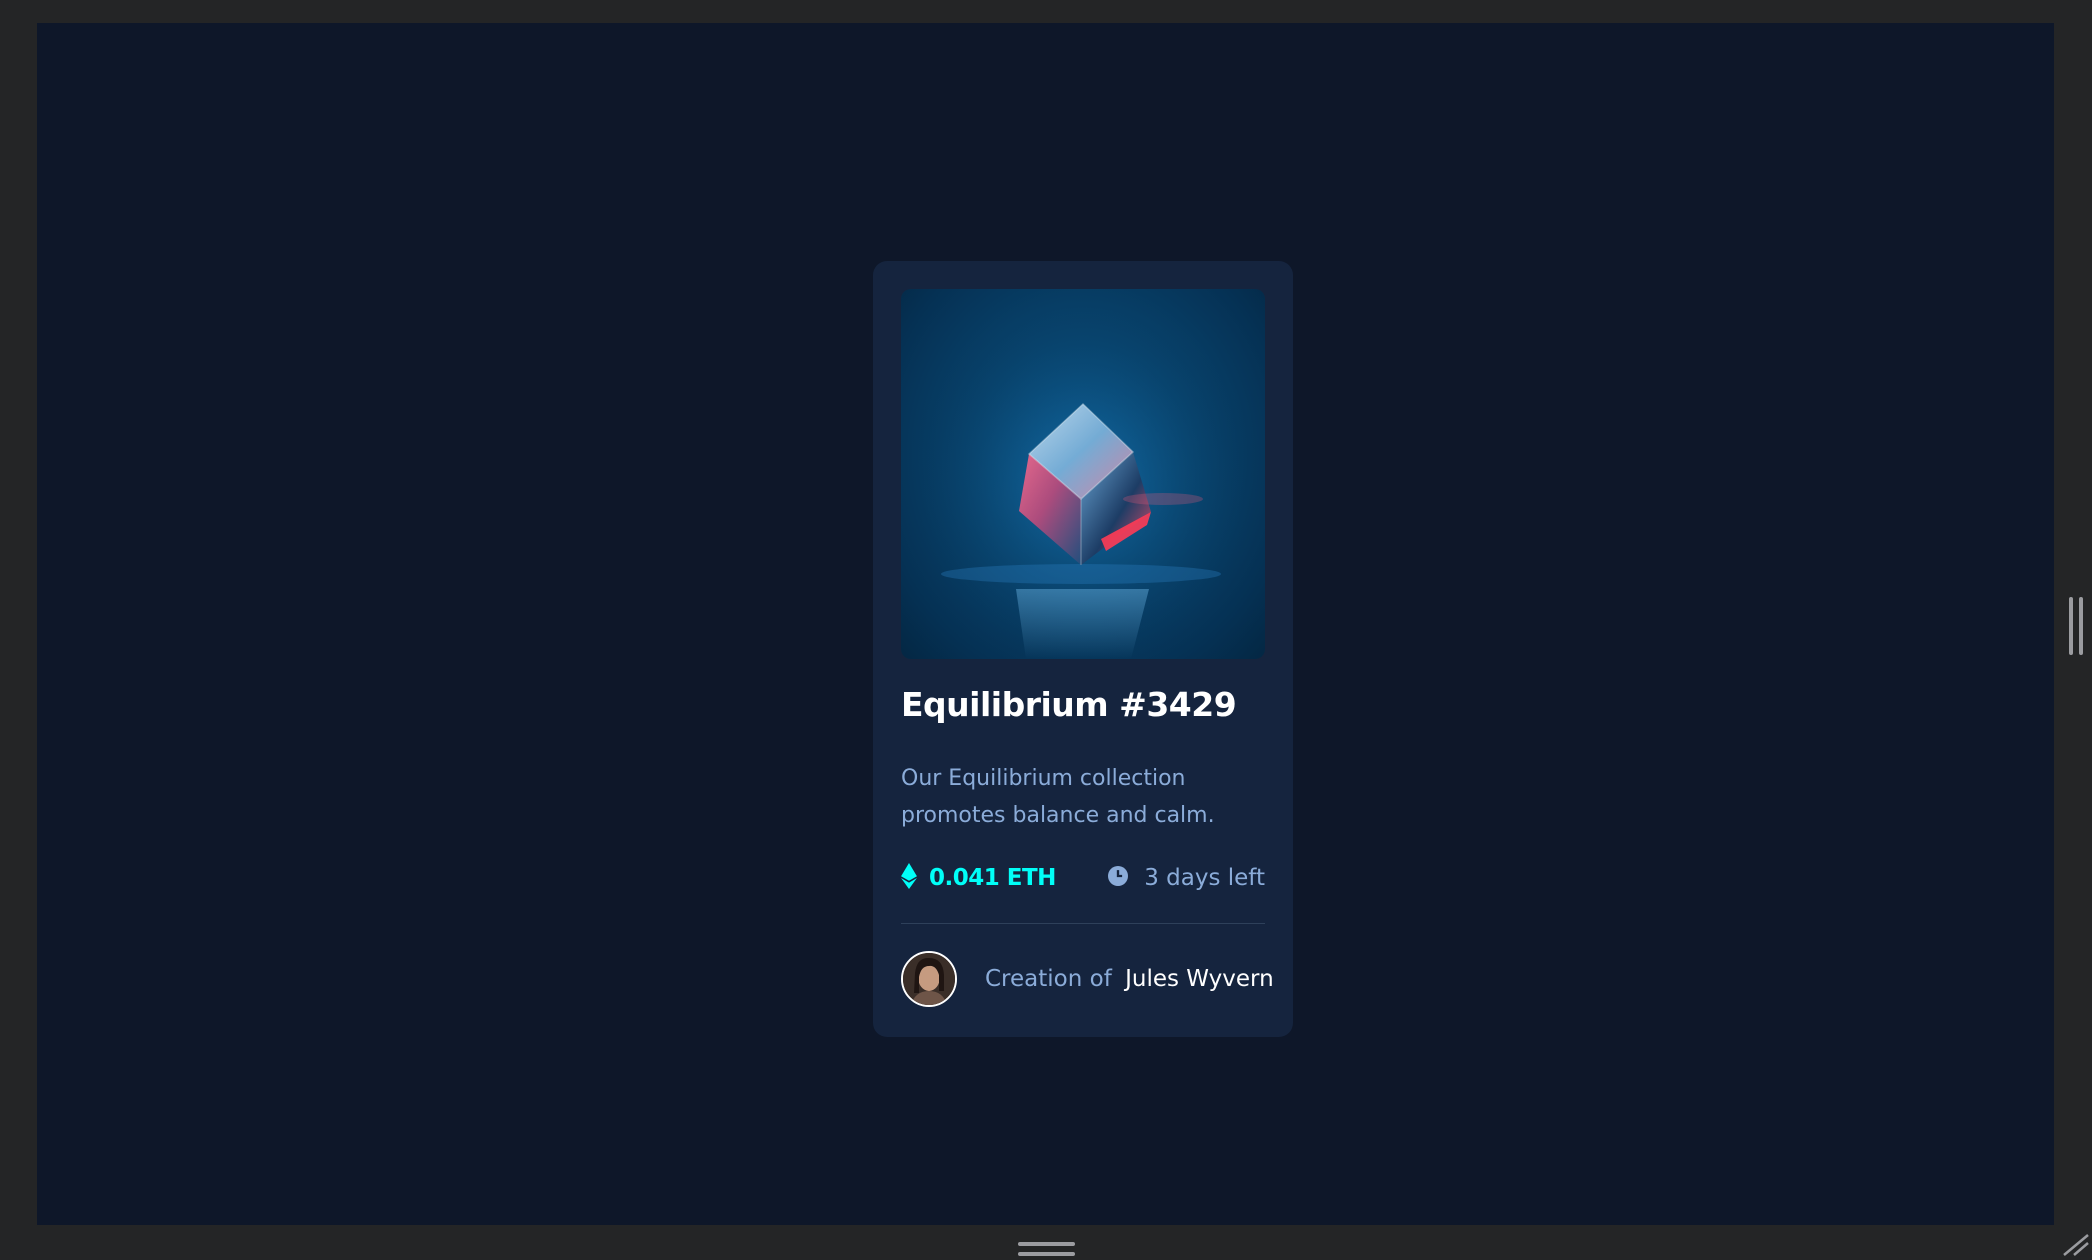 This screenshot has height=1260, width=2092. What do you see at coordinates (1199, 979) in the screenshot?
I see `creator-name-link: Jules Wyvern` at bounding box center [1199, 979].